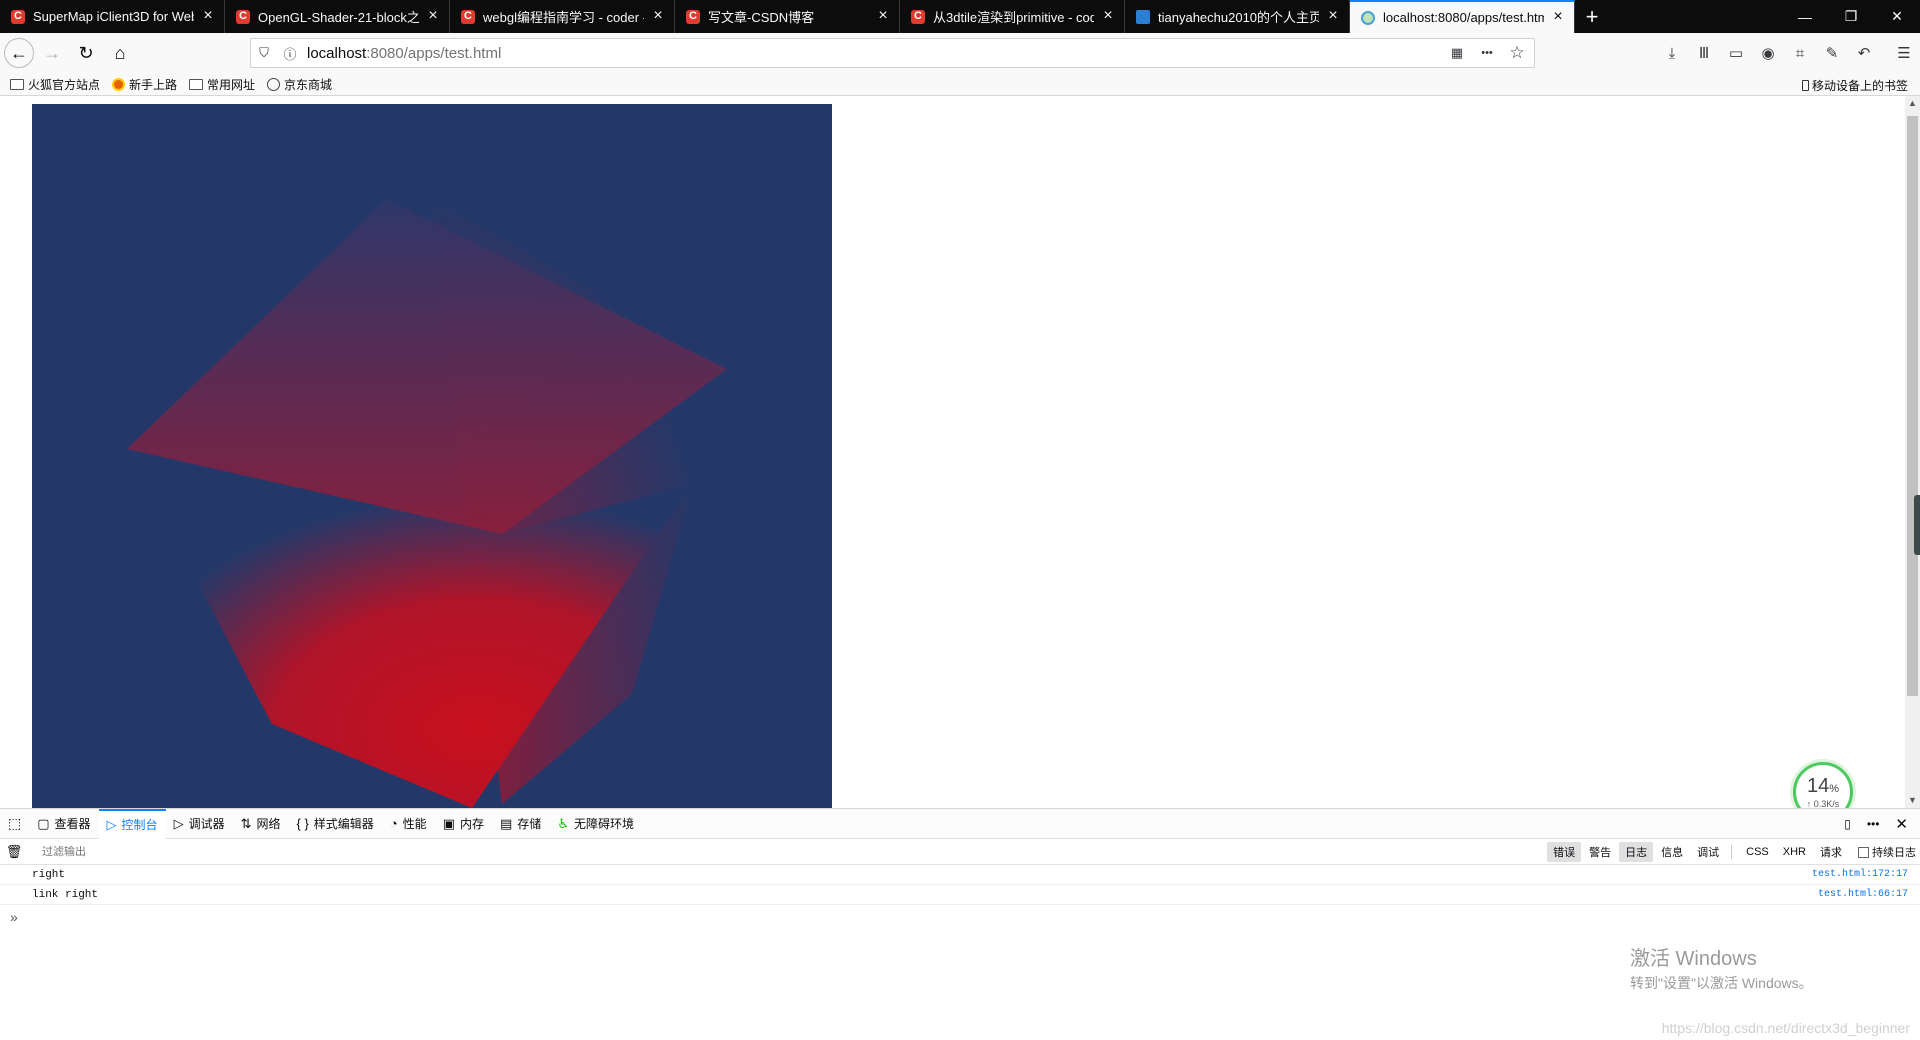 The width and height of the screenshot is (1920, 1040). I want to click on tab-console: ▷ 控制台, so click(132, 823).